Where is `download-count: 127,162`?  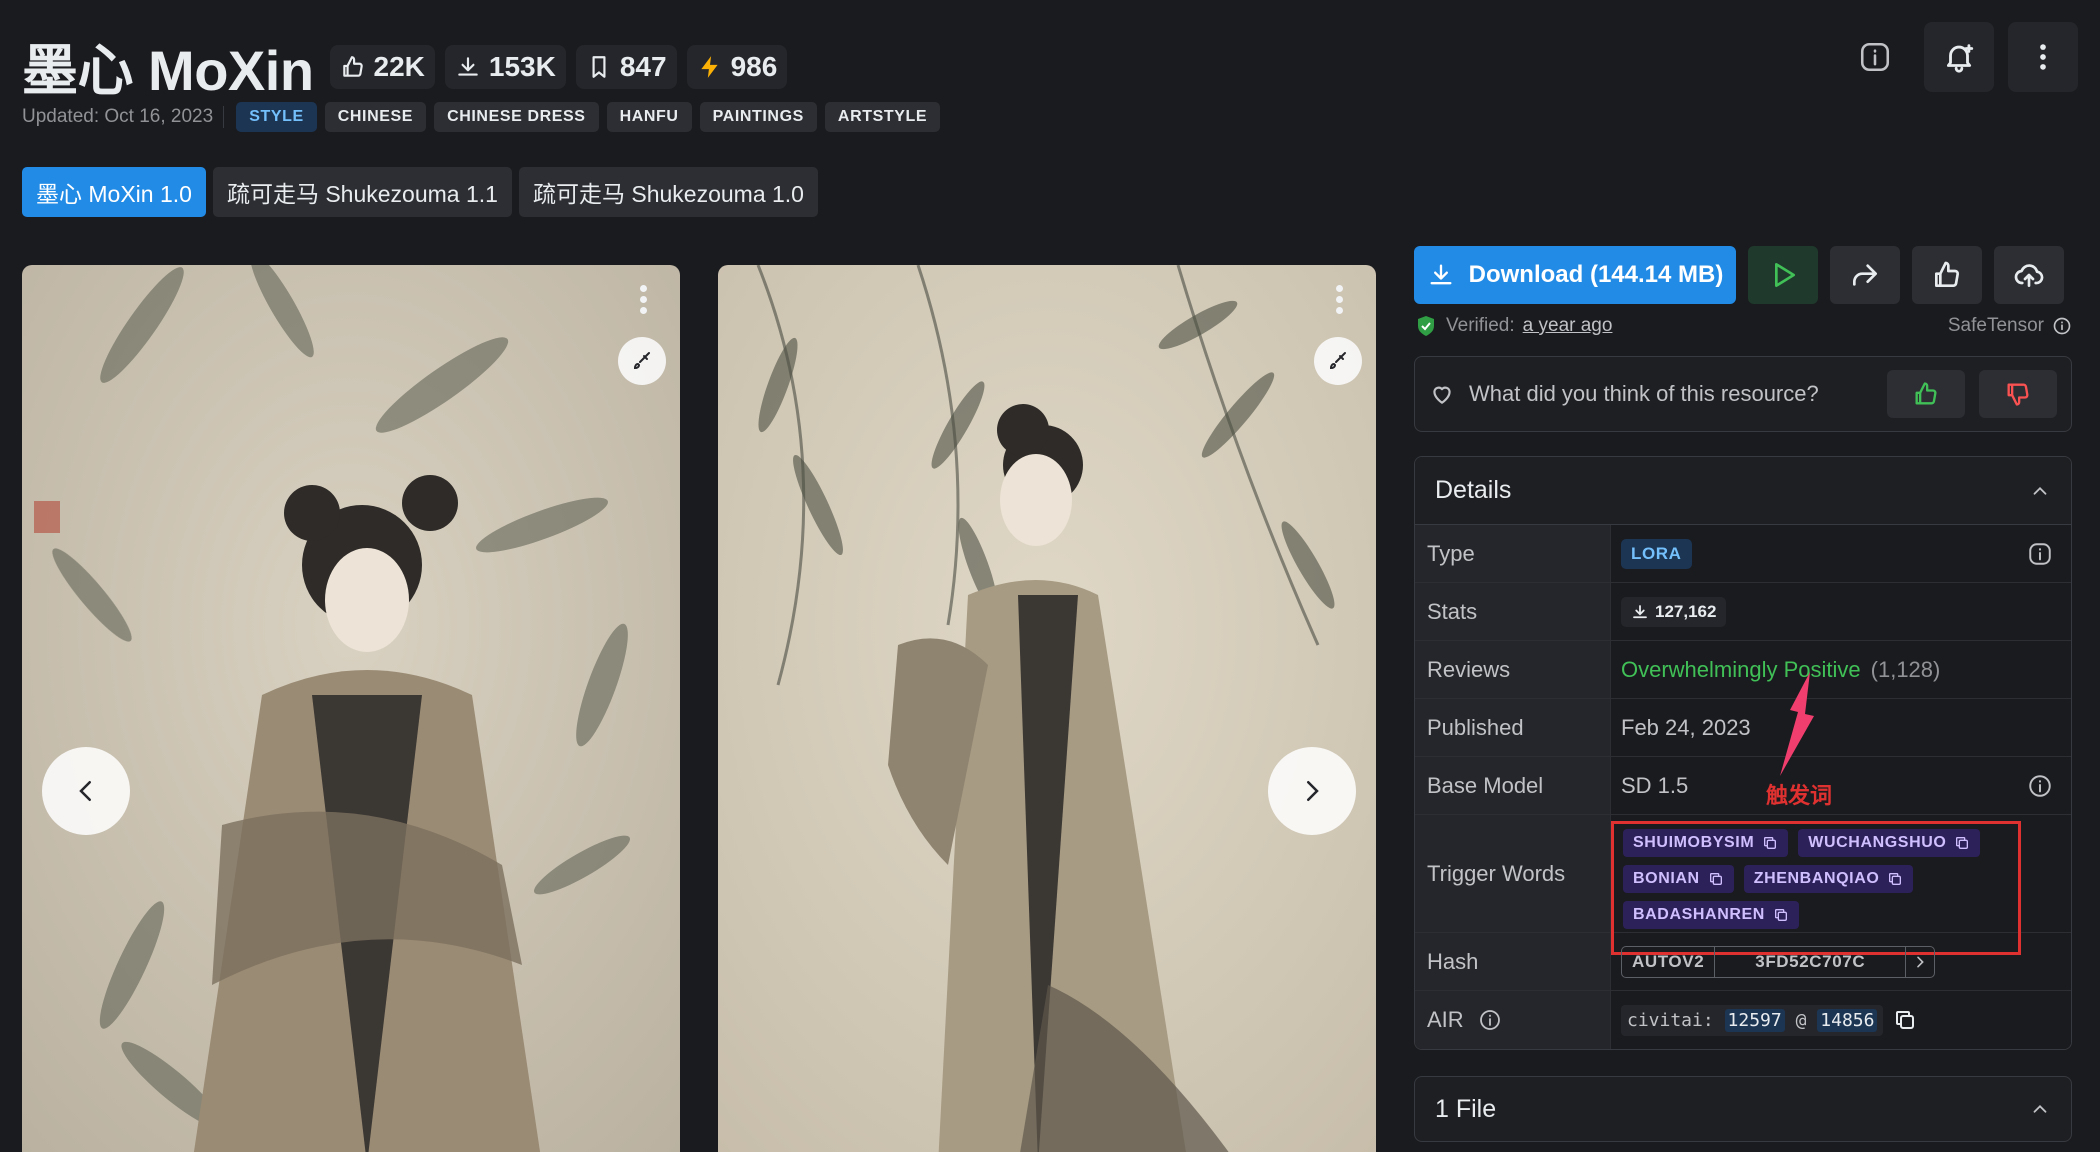
download-count: 127,162 is located at coordinates (1686, 611).